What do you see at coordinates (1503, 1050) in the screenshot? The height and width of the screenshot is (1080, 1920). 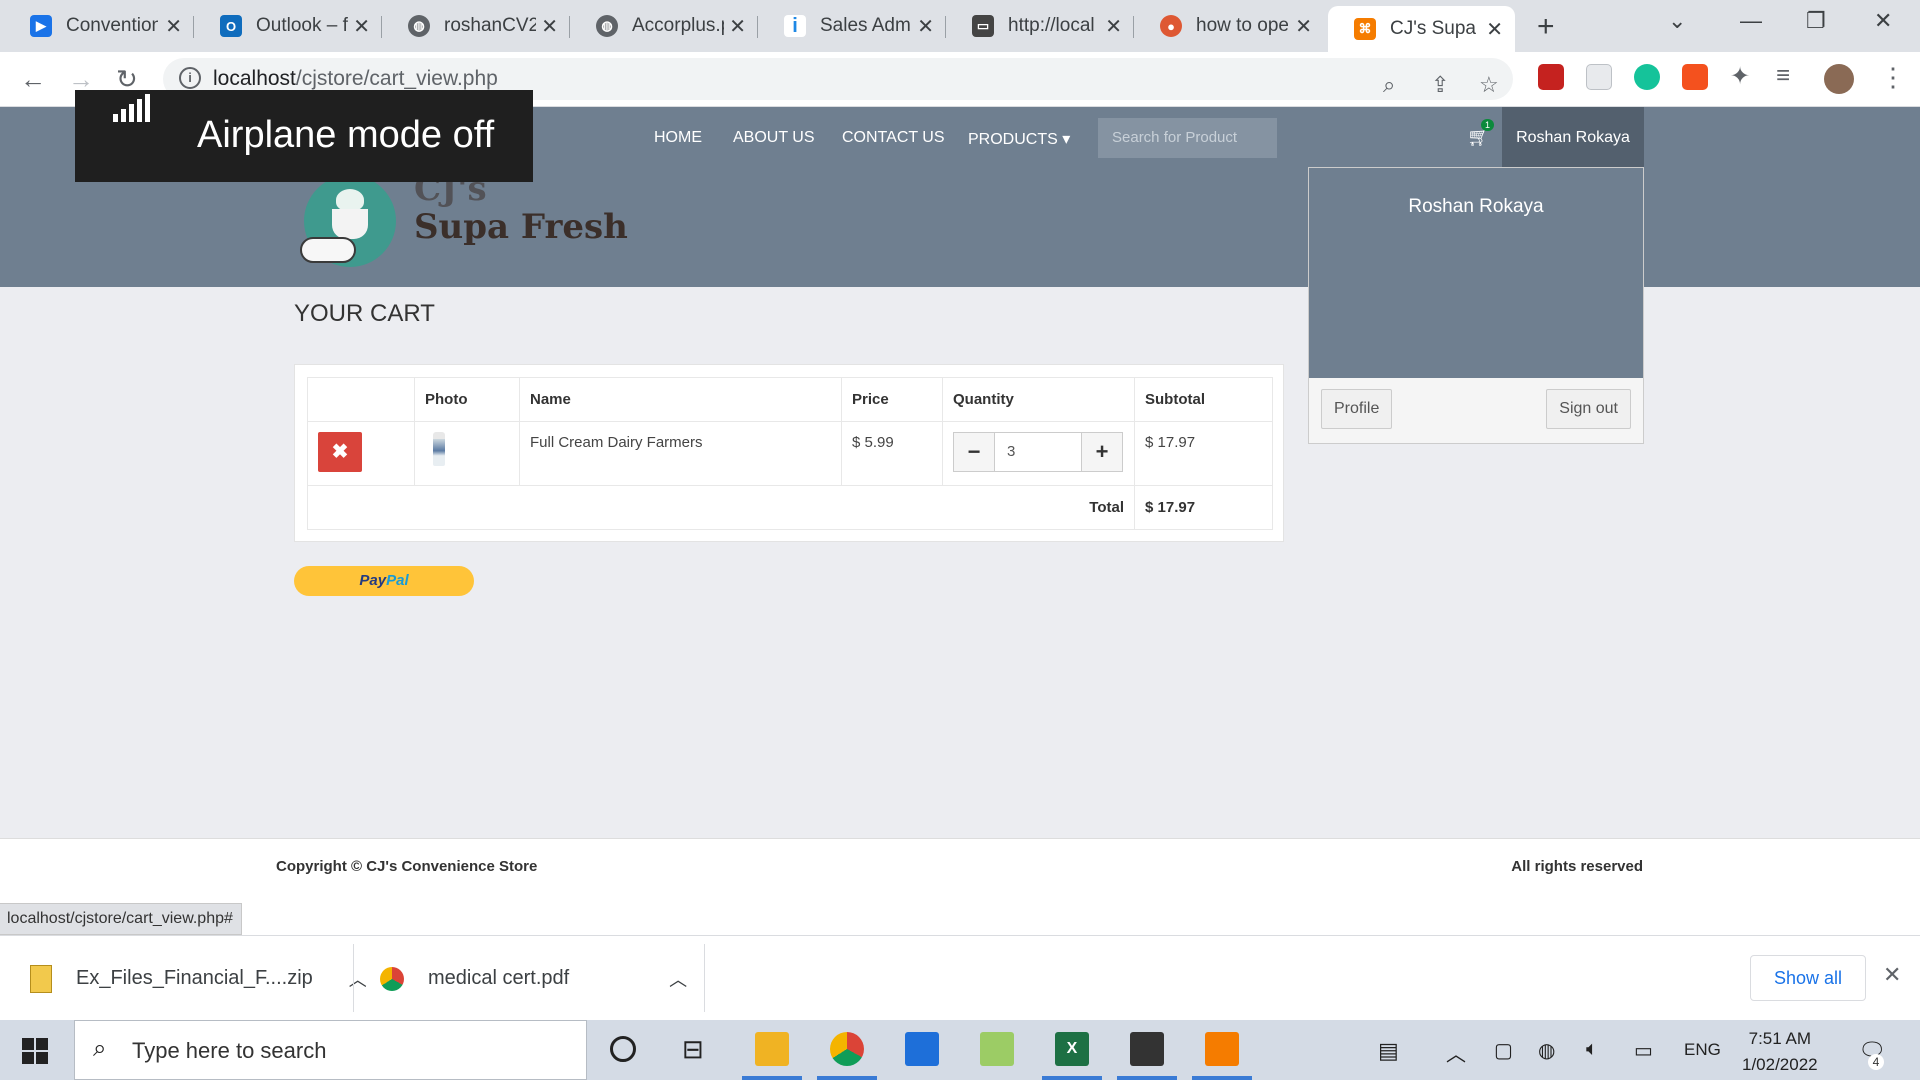 I see `meet-now-icon: ▢` at bounding box center [1503, 1050].